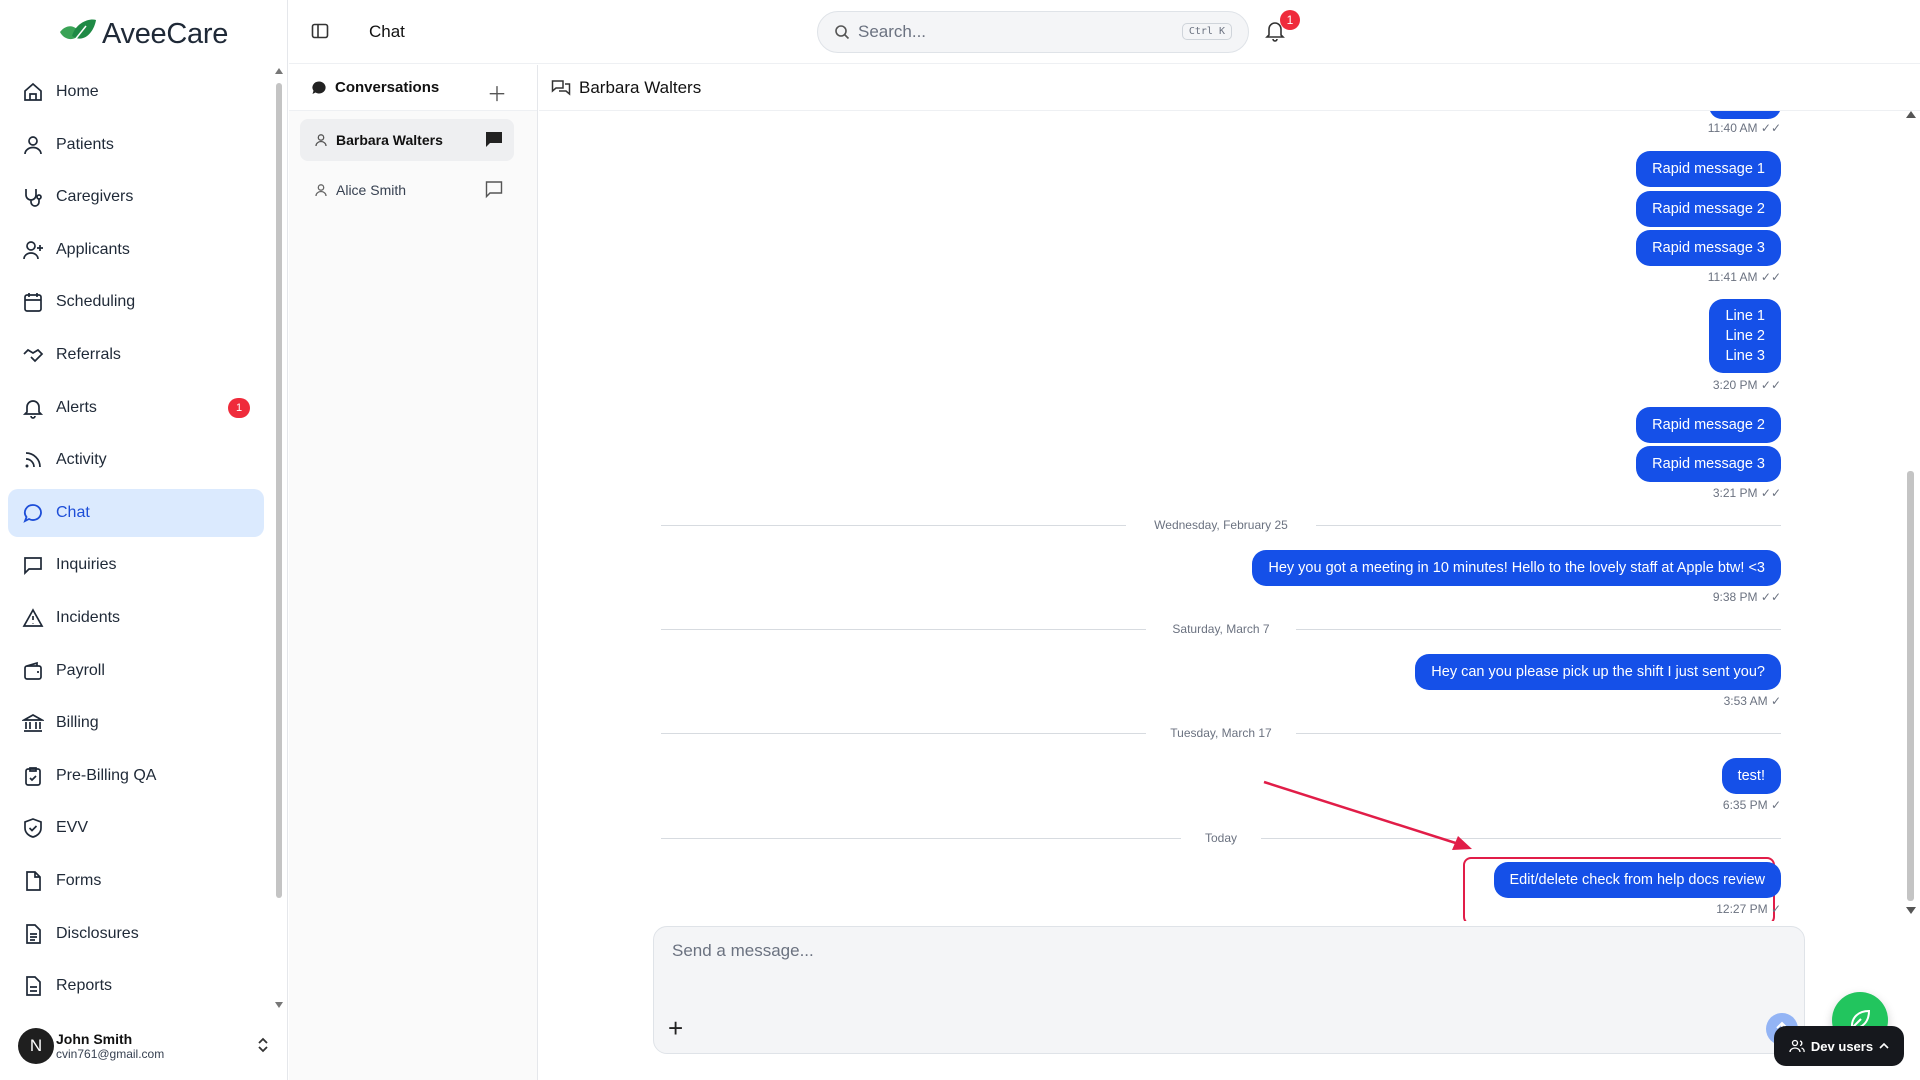 This screenshot has height=1080, width=1920. I want to click on annotation-arrow-icon, so click(1367, 815).